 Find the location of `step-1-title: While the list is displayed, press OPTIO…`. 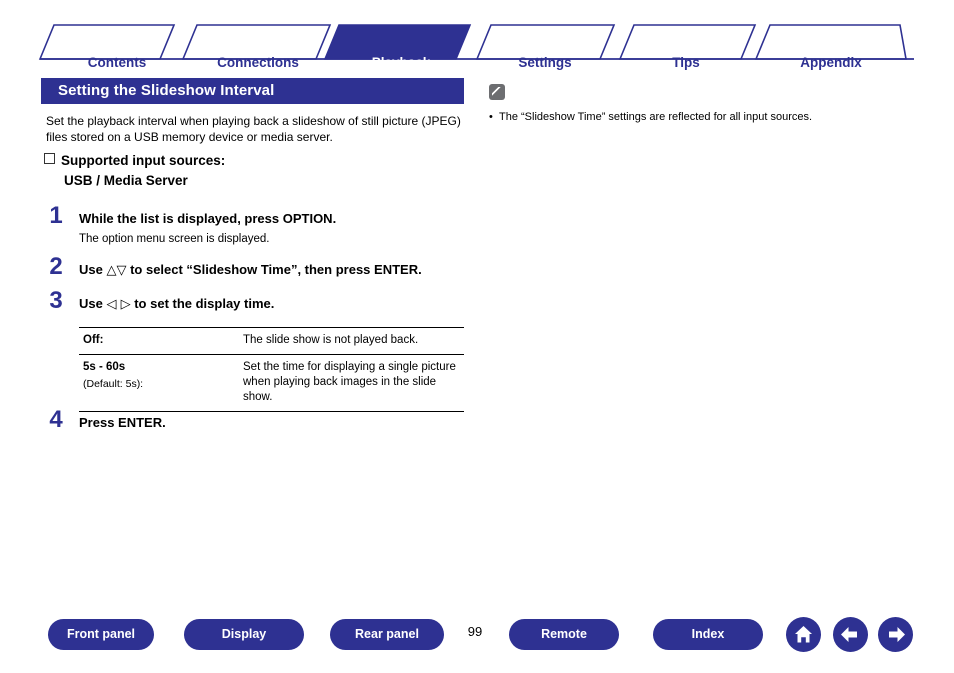

step-1-title: While the list is displayed, press OPTIO… is located at coordinates (208, 218).